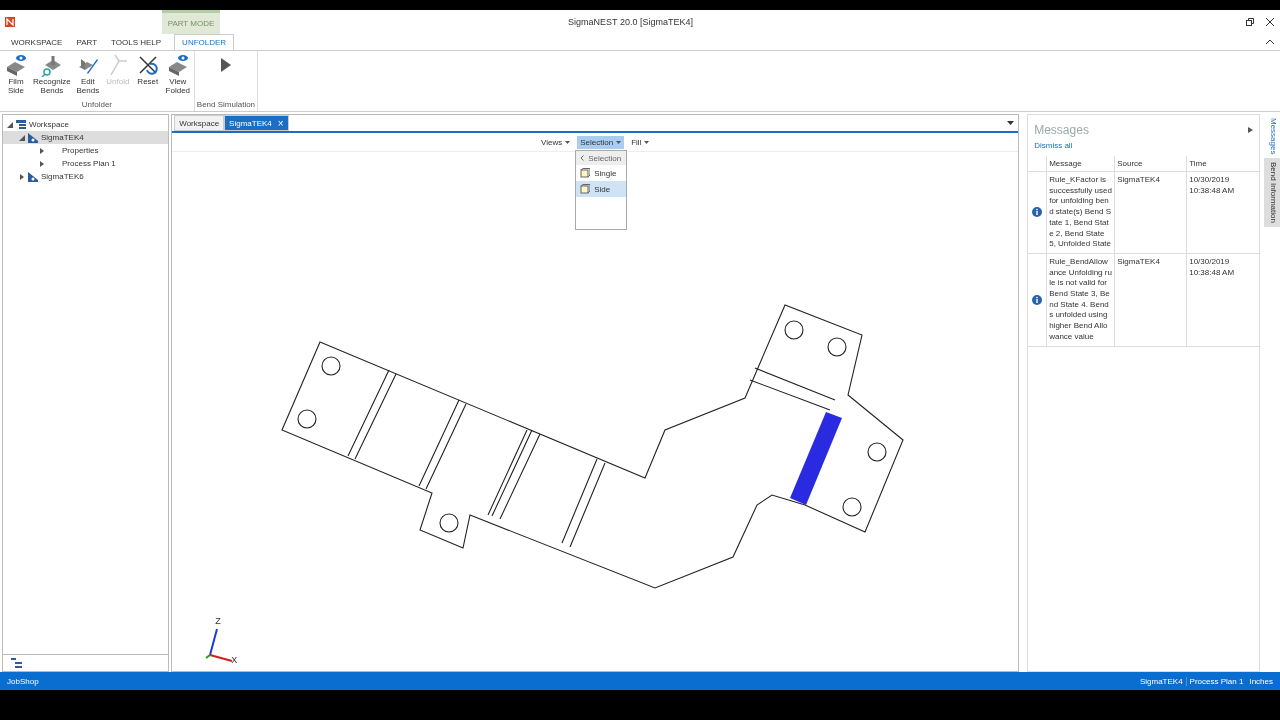 This screenshot has height=720, width=1280. Describe the element at coordinates (87, 75) in the screenshot. I see `ribbon-button: Edit Bends` at that location.